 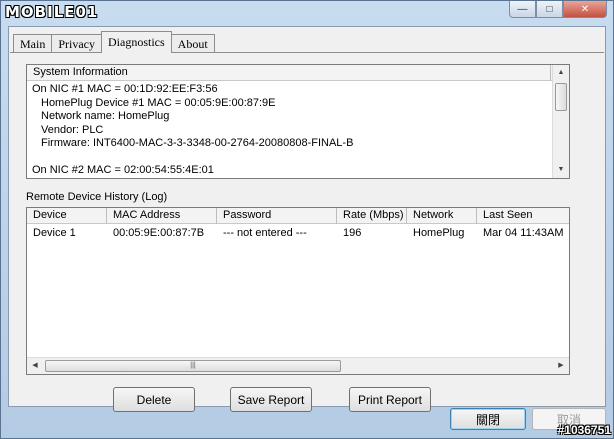 What do you see at coordinates (54, 233) in the screenshot?
I see `cell-device: Device 1` at bounding box center [54, 233].